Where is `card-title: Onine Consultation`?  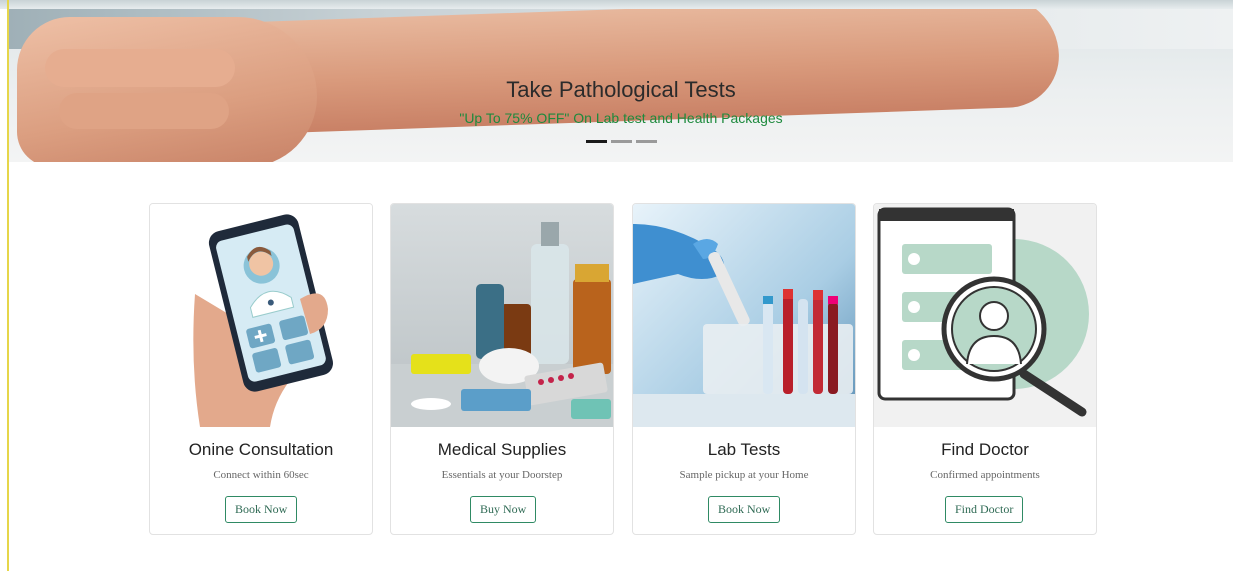 card-title: Onine Consultation is located at coordinates (261, 449).